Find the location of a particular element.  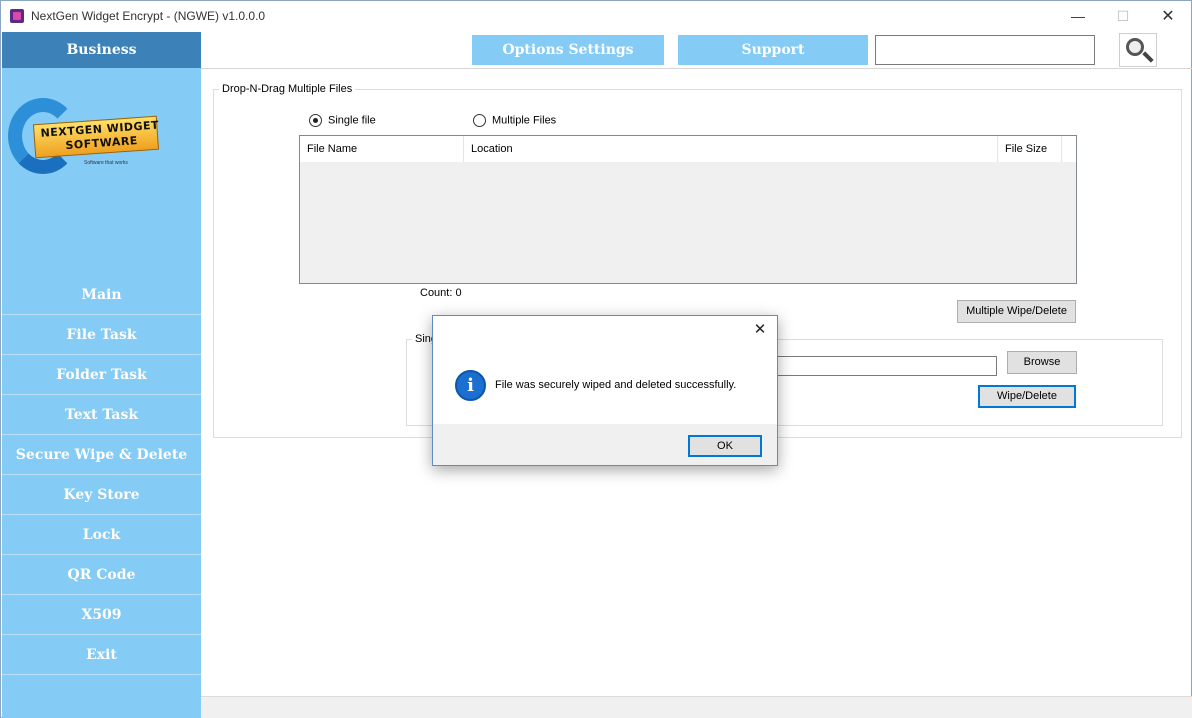

logo-plate: NEXTGEN WIDGET SOFTWARE is located at coordinates (95, 137).